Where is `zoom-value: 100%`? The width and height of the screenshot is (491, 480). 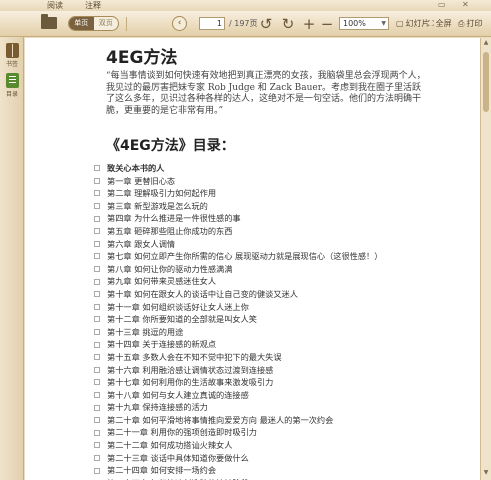
zoom-value: 100% is located at coordinates (354, 23).